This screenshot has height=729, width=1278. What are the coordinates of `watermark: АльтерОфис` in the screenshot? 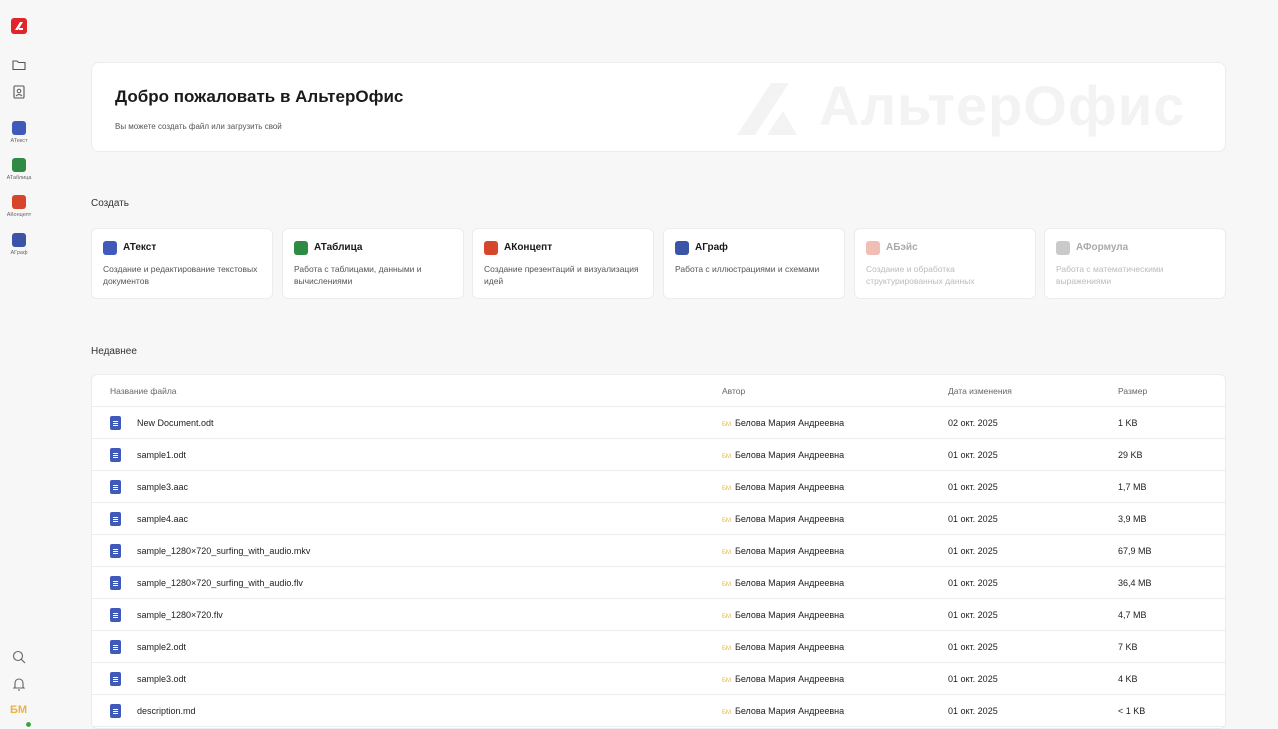 It's located at (977, 106).